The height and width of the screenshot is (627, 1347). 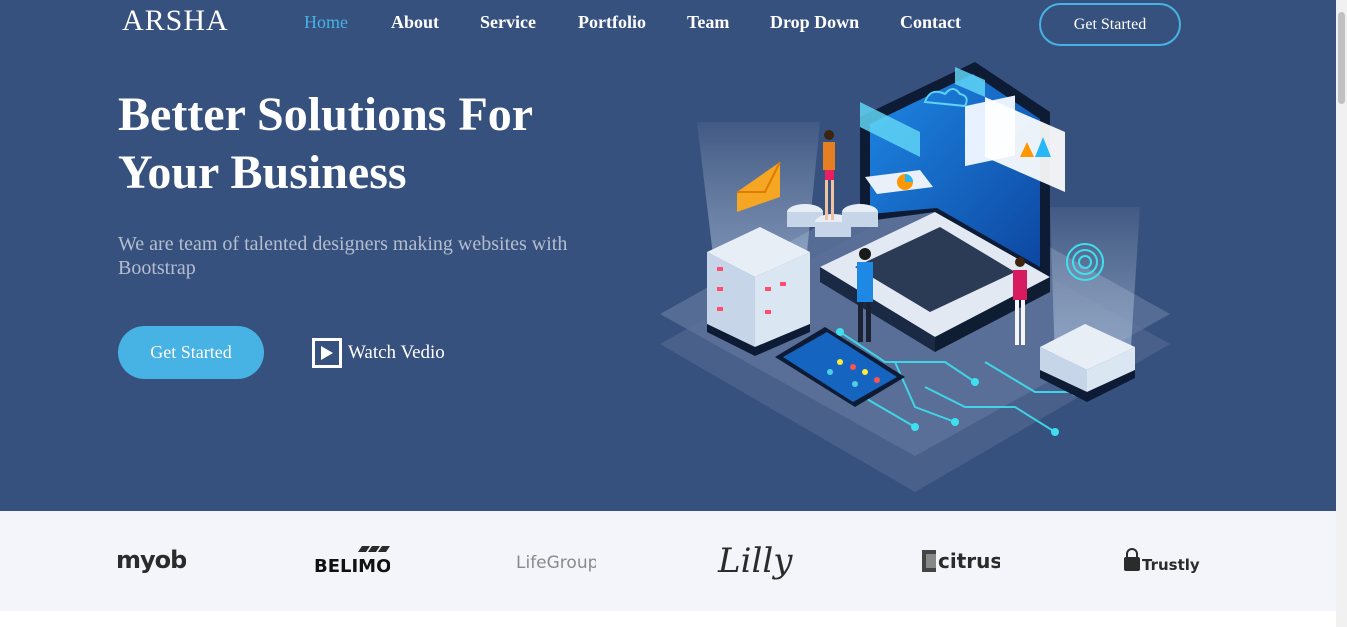 I want to click on svg-text: BELIMO, so click(x=352, y=566).